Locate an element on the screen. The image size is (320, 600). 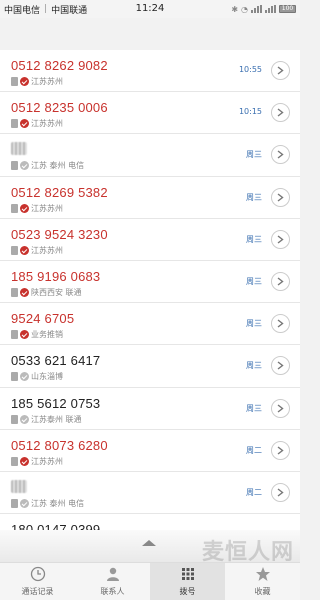
call-log-row: 江苏 泰州 电信 周三 is located at coordinates (150, 155).